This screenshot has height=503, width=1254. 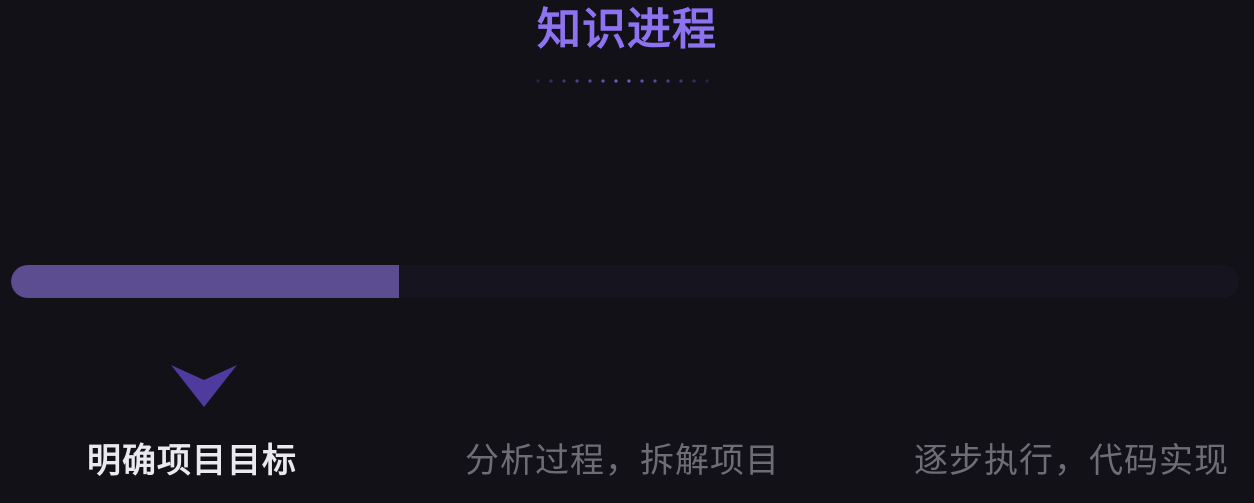 I want to click on chevron-down-icon, so click(x=204, y=386).